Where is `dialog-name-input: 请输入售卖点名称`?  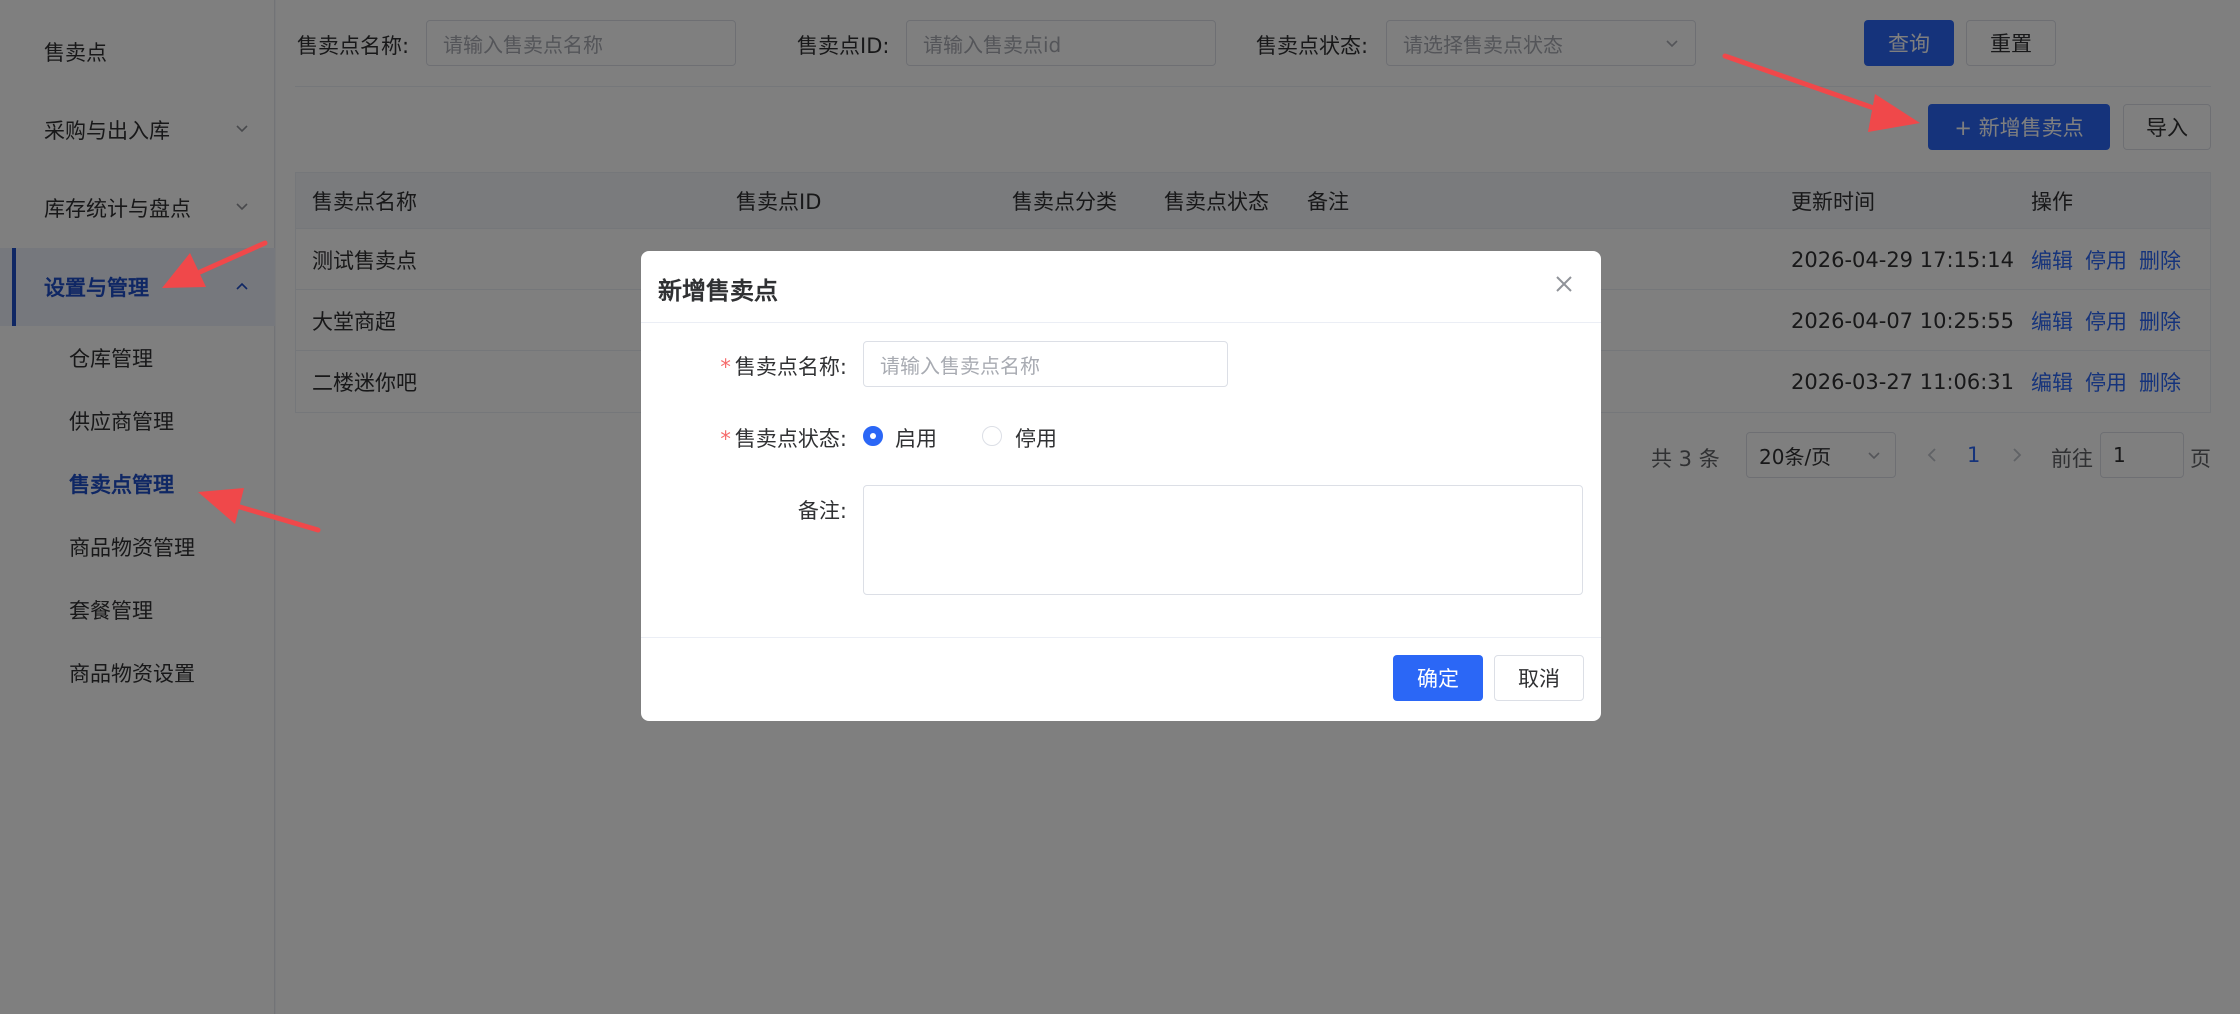
dialog-name-input: 请输入售卖点名称 is located at coordinates (1045, 364).